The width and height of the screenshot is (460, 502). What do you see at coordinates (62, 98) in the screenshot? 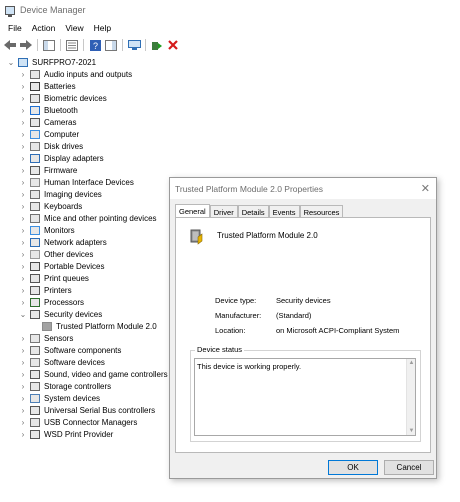
I see `tree-category-item: › Biometric devices` at bounding box center [62, 98].